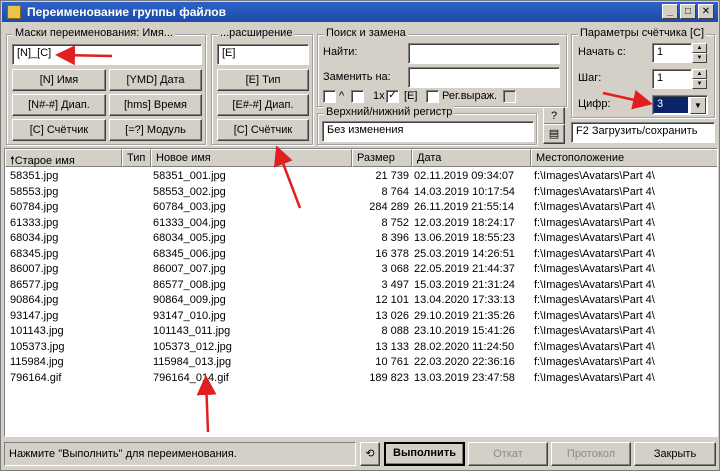 The image size is (720, 471). I want to click on app-icon, so click(14, 12).